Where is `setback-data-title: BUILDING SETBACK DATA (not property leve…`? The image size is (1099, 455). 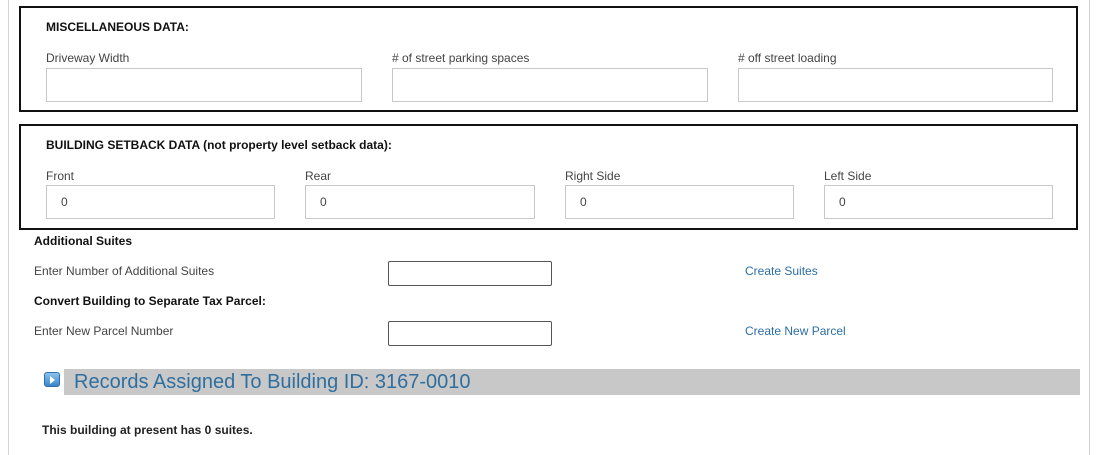
setback-data-title: BUILDING SETBACK DATA (not property leve… is located at coordinates (219, 145).